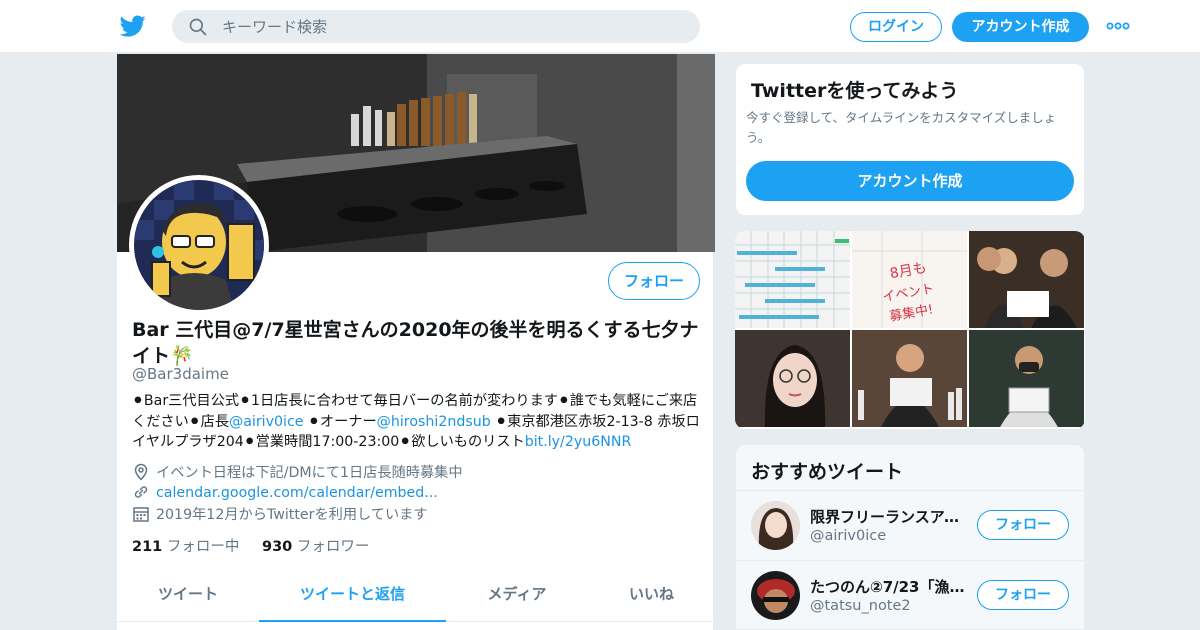  What do you see at coordinates (277, 547) in the screenshot?
I see `followers-count: 930` at bounding box center [277, 547].